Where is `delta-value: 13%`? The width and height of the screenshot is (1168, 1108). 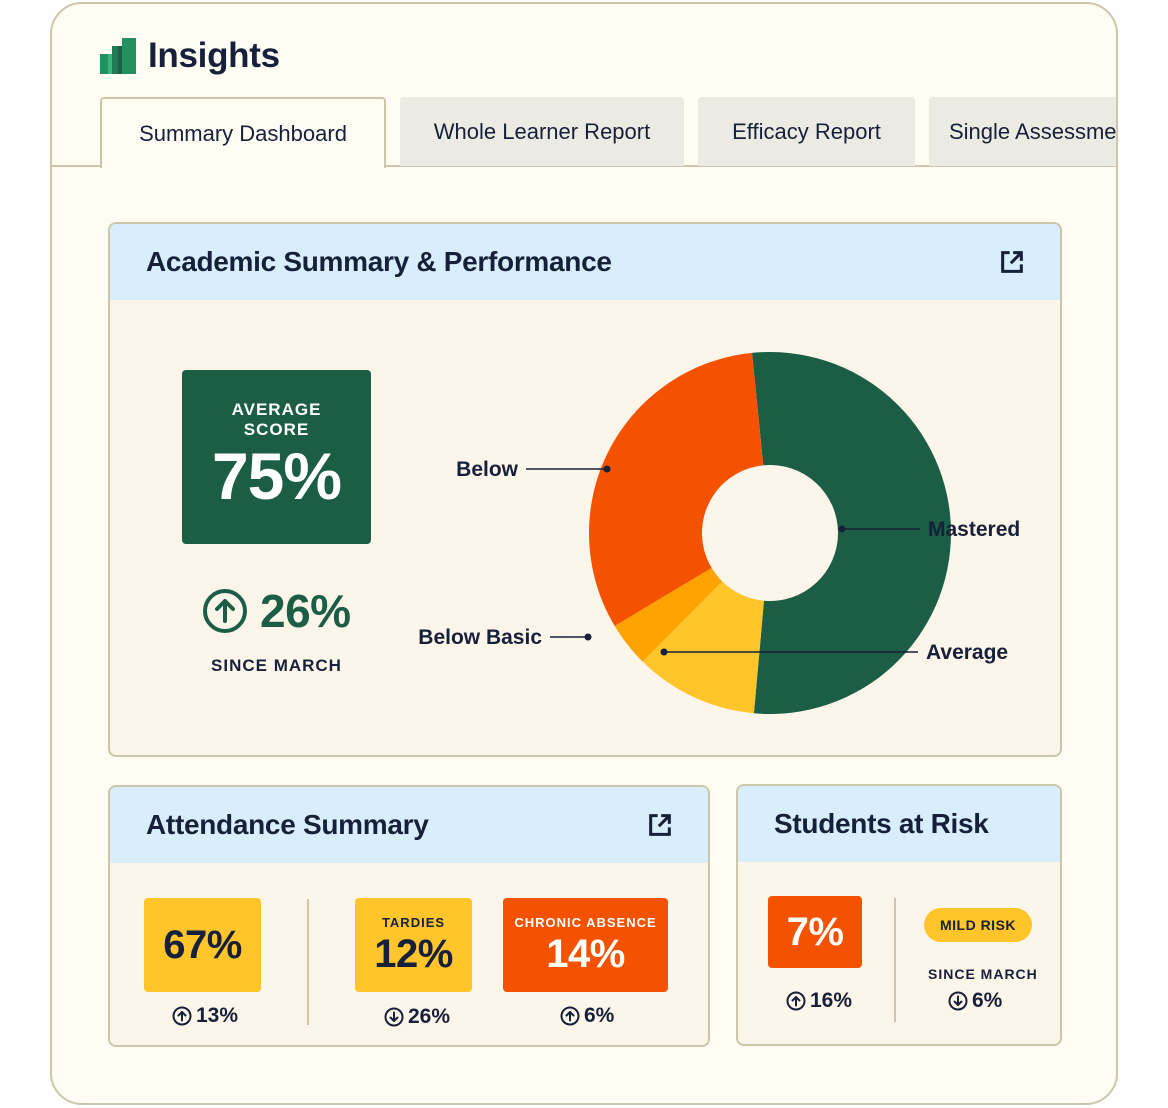
delta-value: 13% is located at coordinates (217, 1015).